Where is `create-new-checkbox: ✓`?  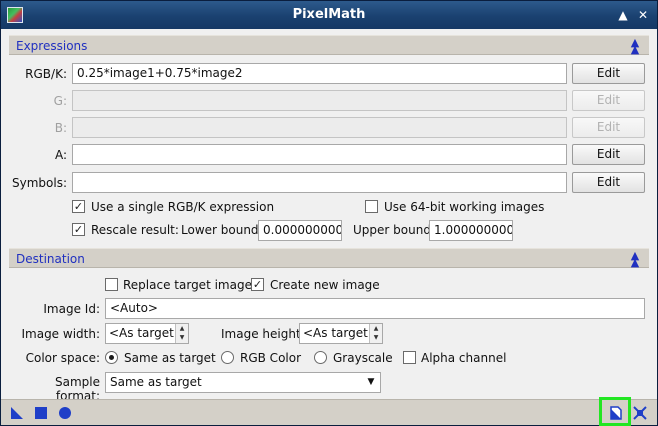
create-new-checkbox: ✓ is located at coordinates (257, 284).